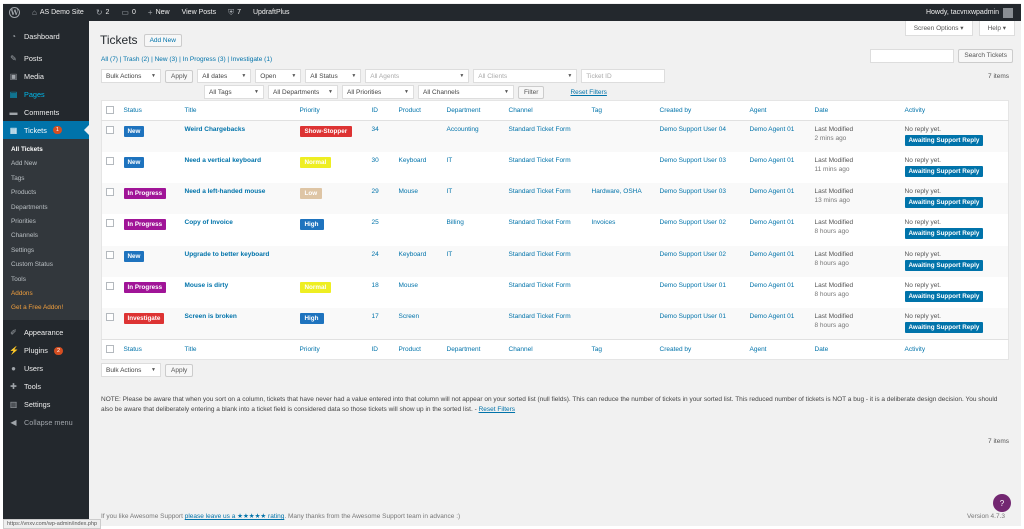  I want to click on column-header: Channel, so click(546, 110).